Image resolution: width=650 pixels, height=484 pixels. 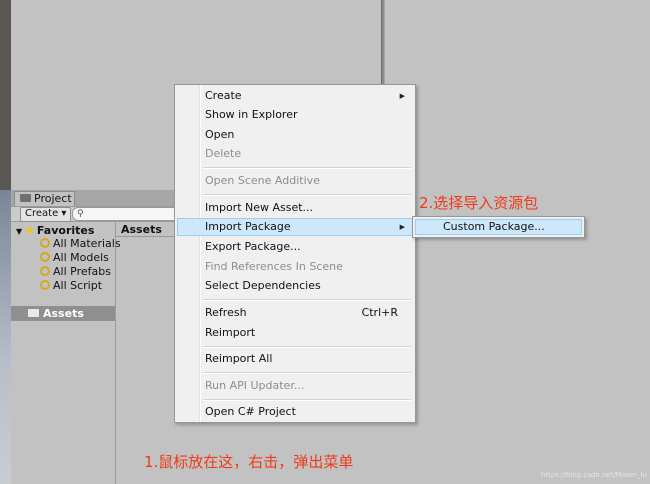 I want to click on create-dropdown-button: Create ▾, so click(x=46, y=214).